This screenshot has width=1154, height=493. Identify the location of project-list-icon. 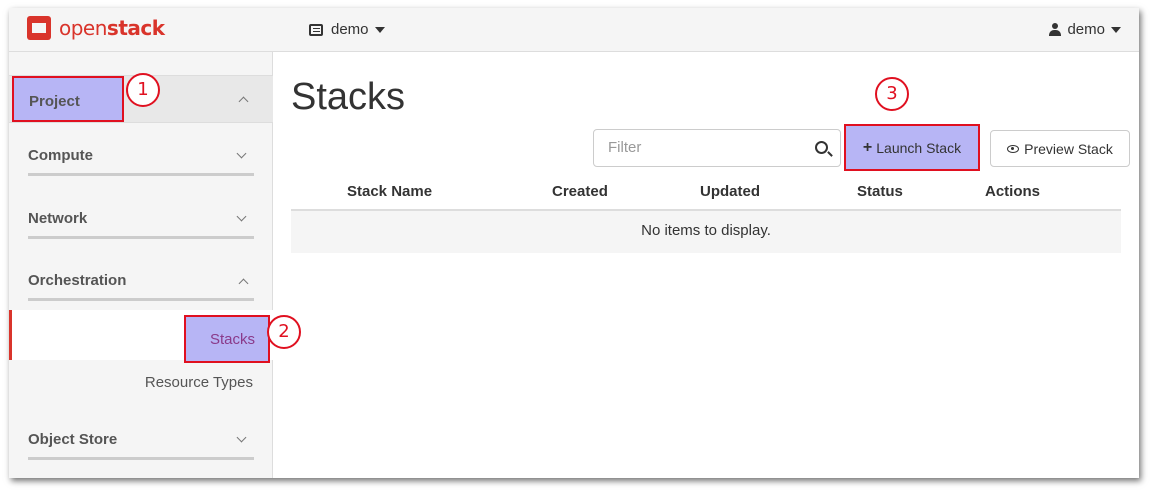
(316, 29).